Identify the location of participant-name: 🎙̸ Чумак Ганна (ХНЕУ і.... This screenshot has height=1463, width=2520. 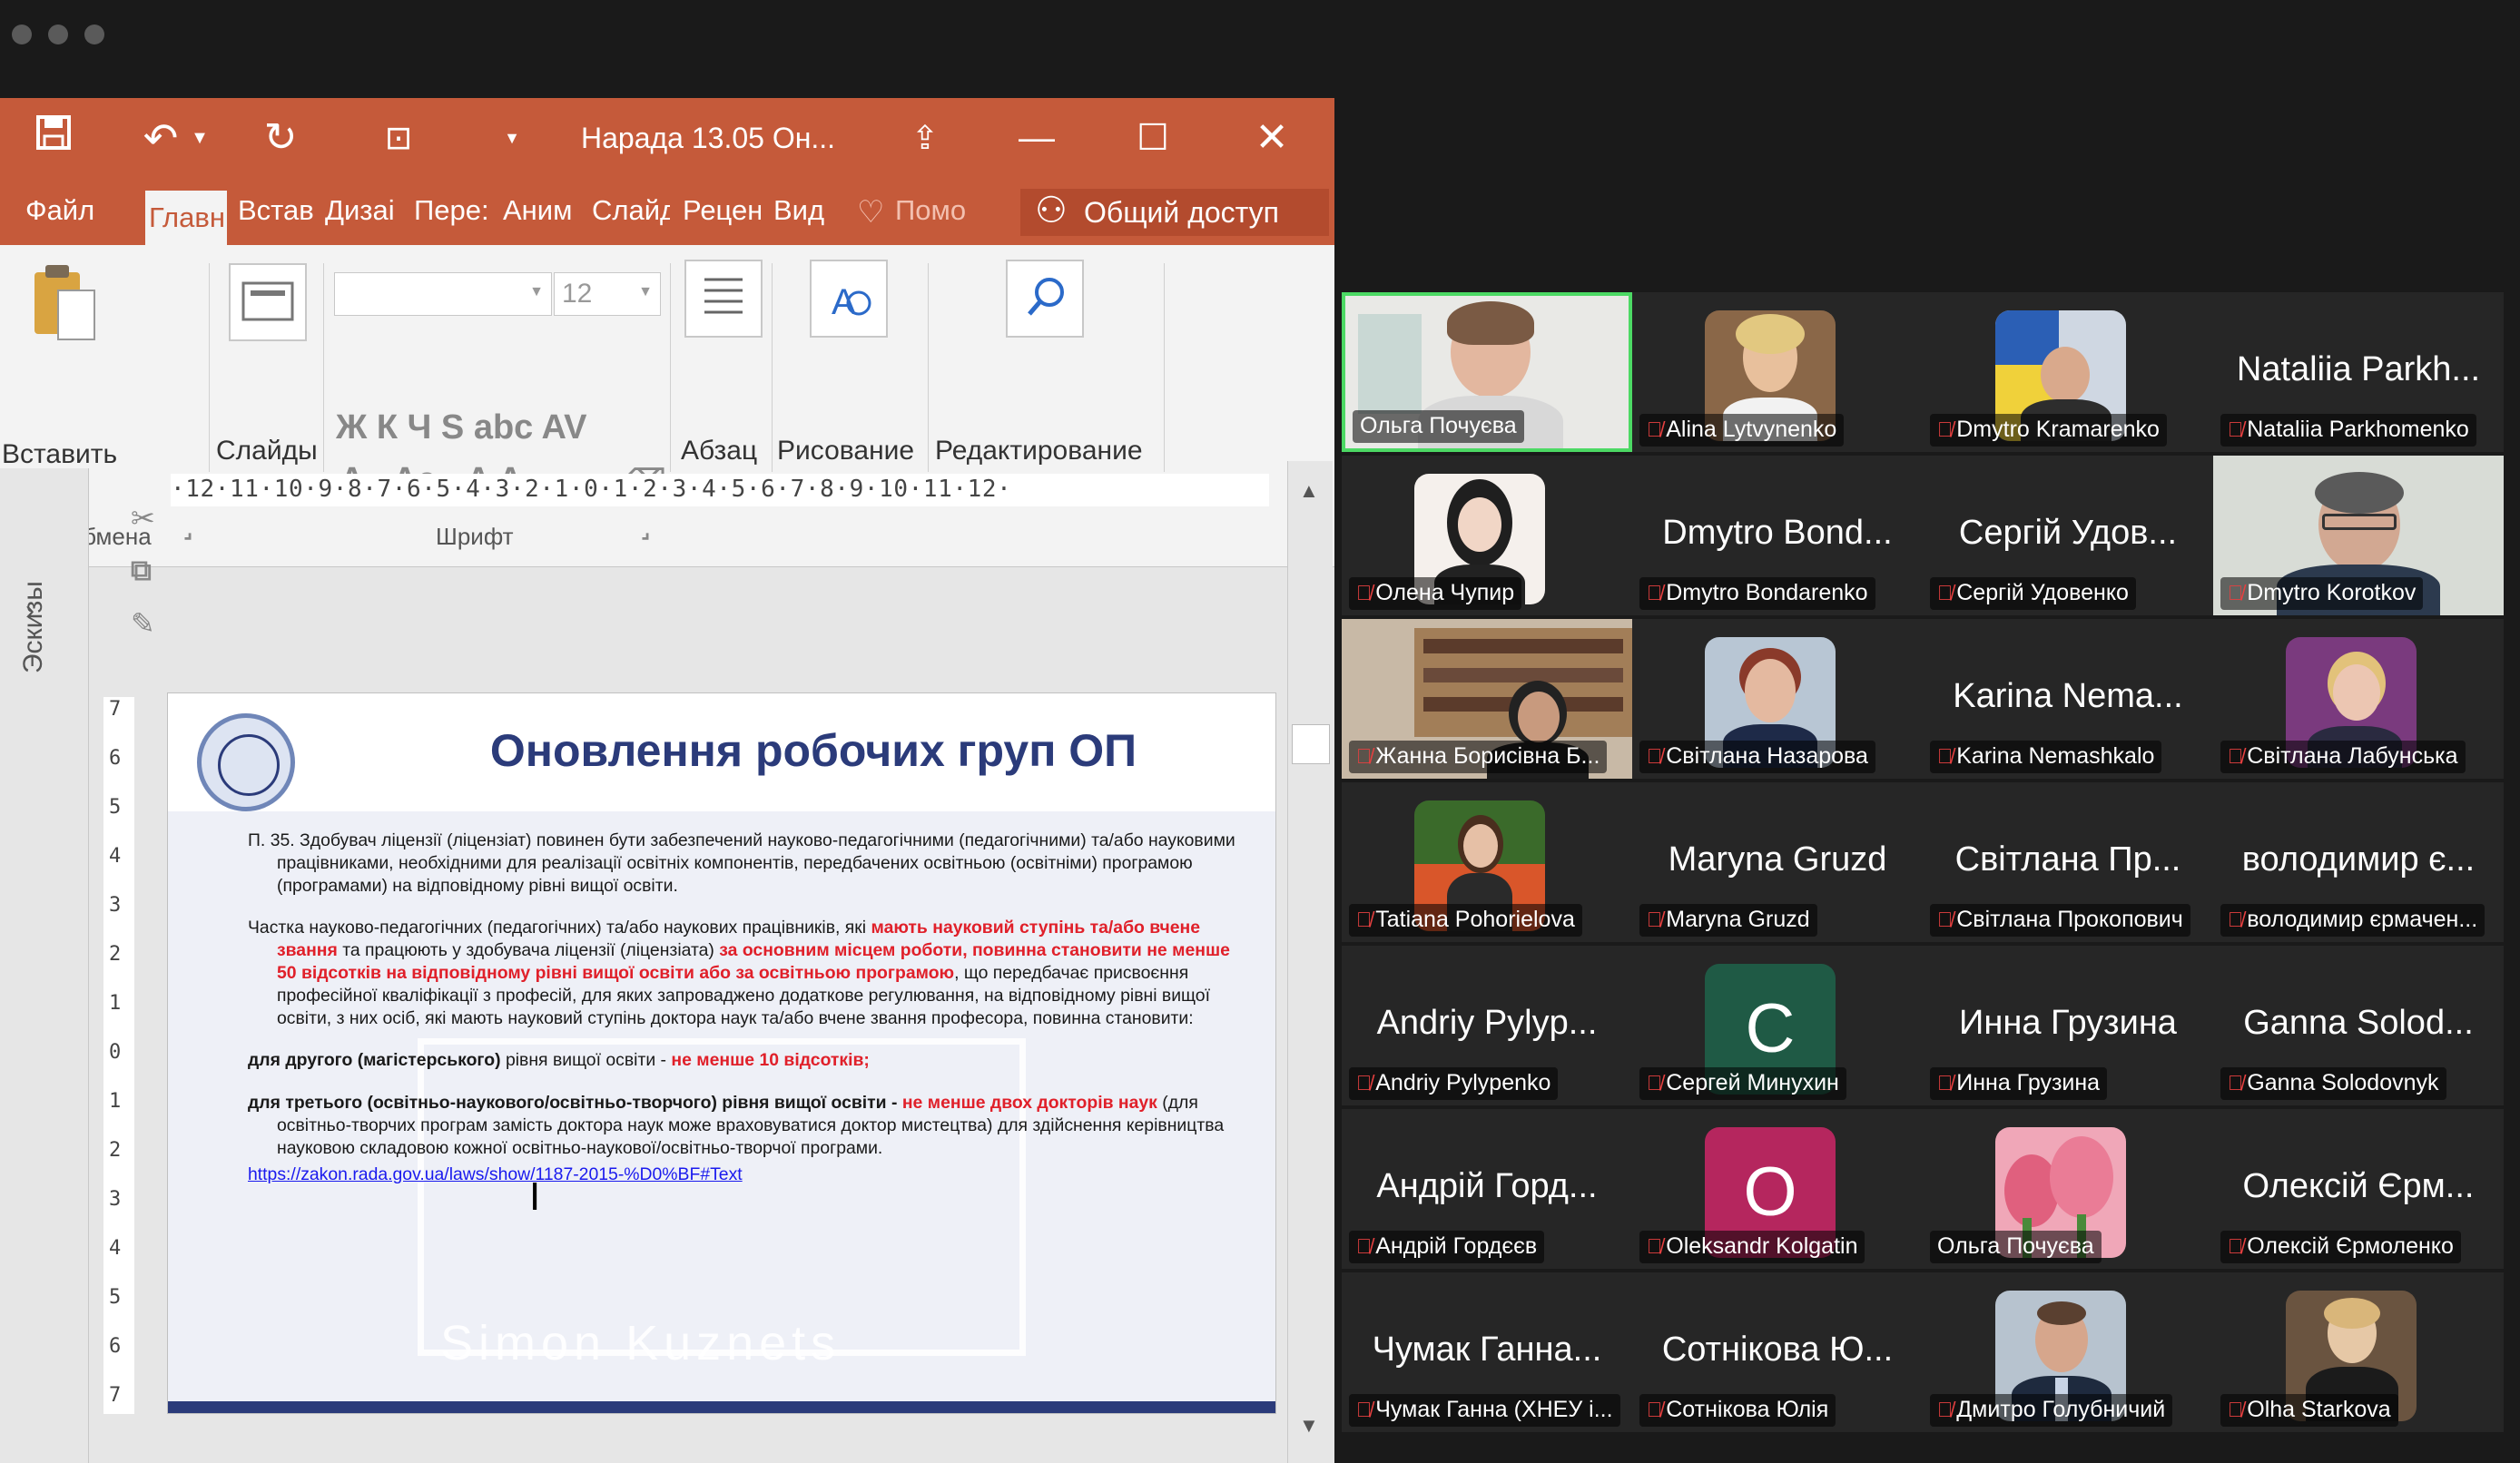
(1485, 1410).